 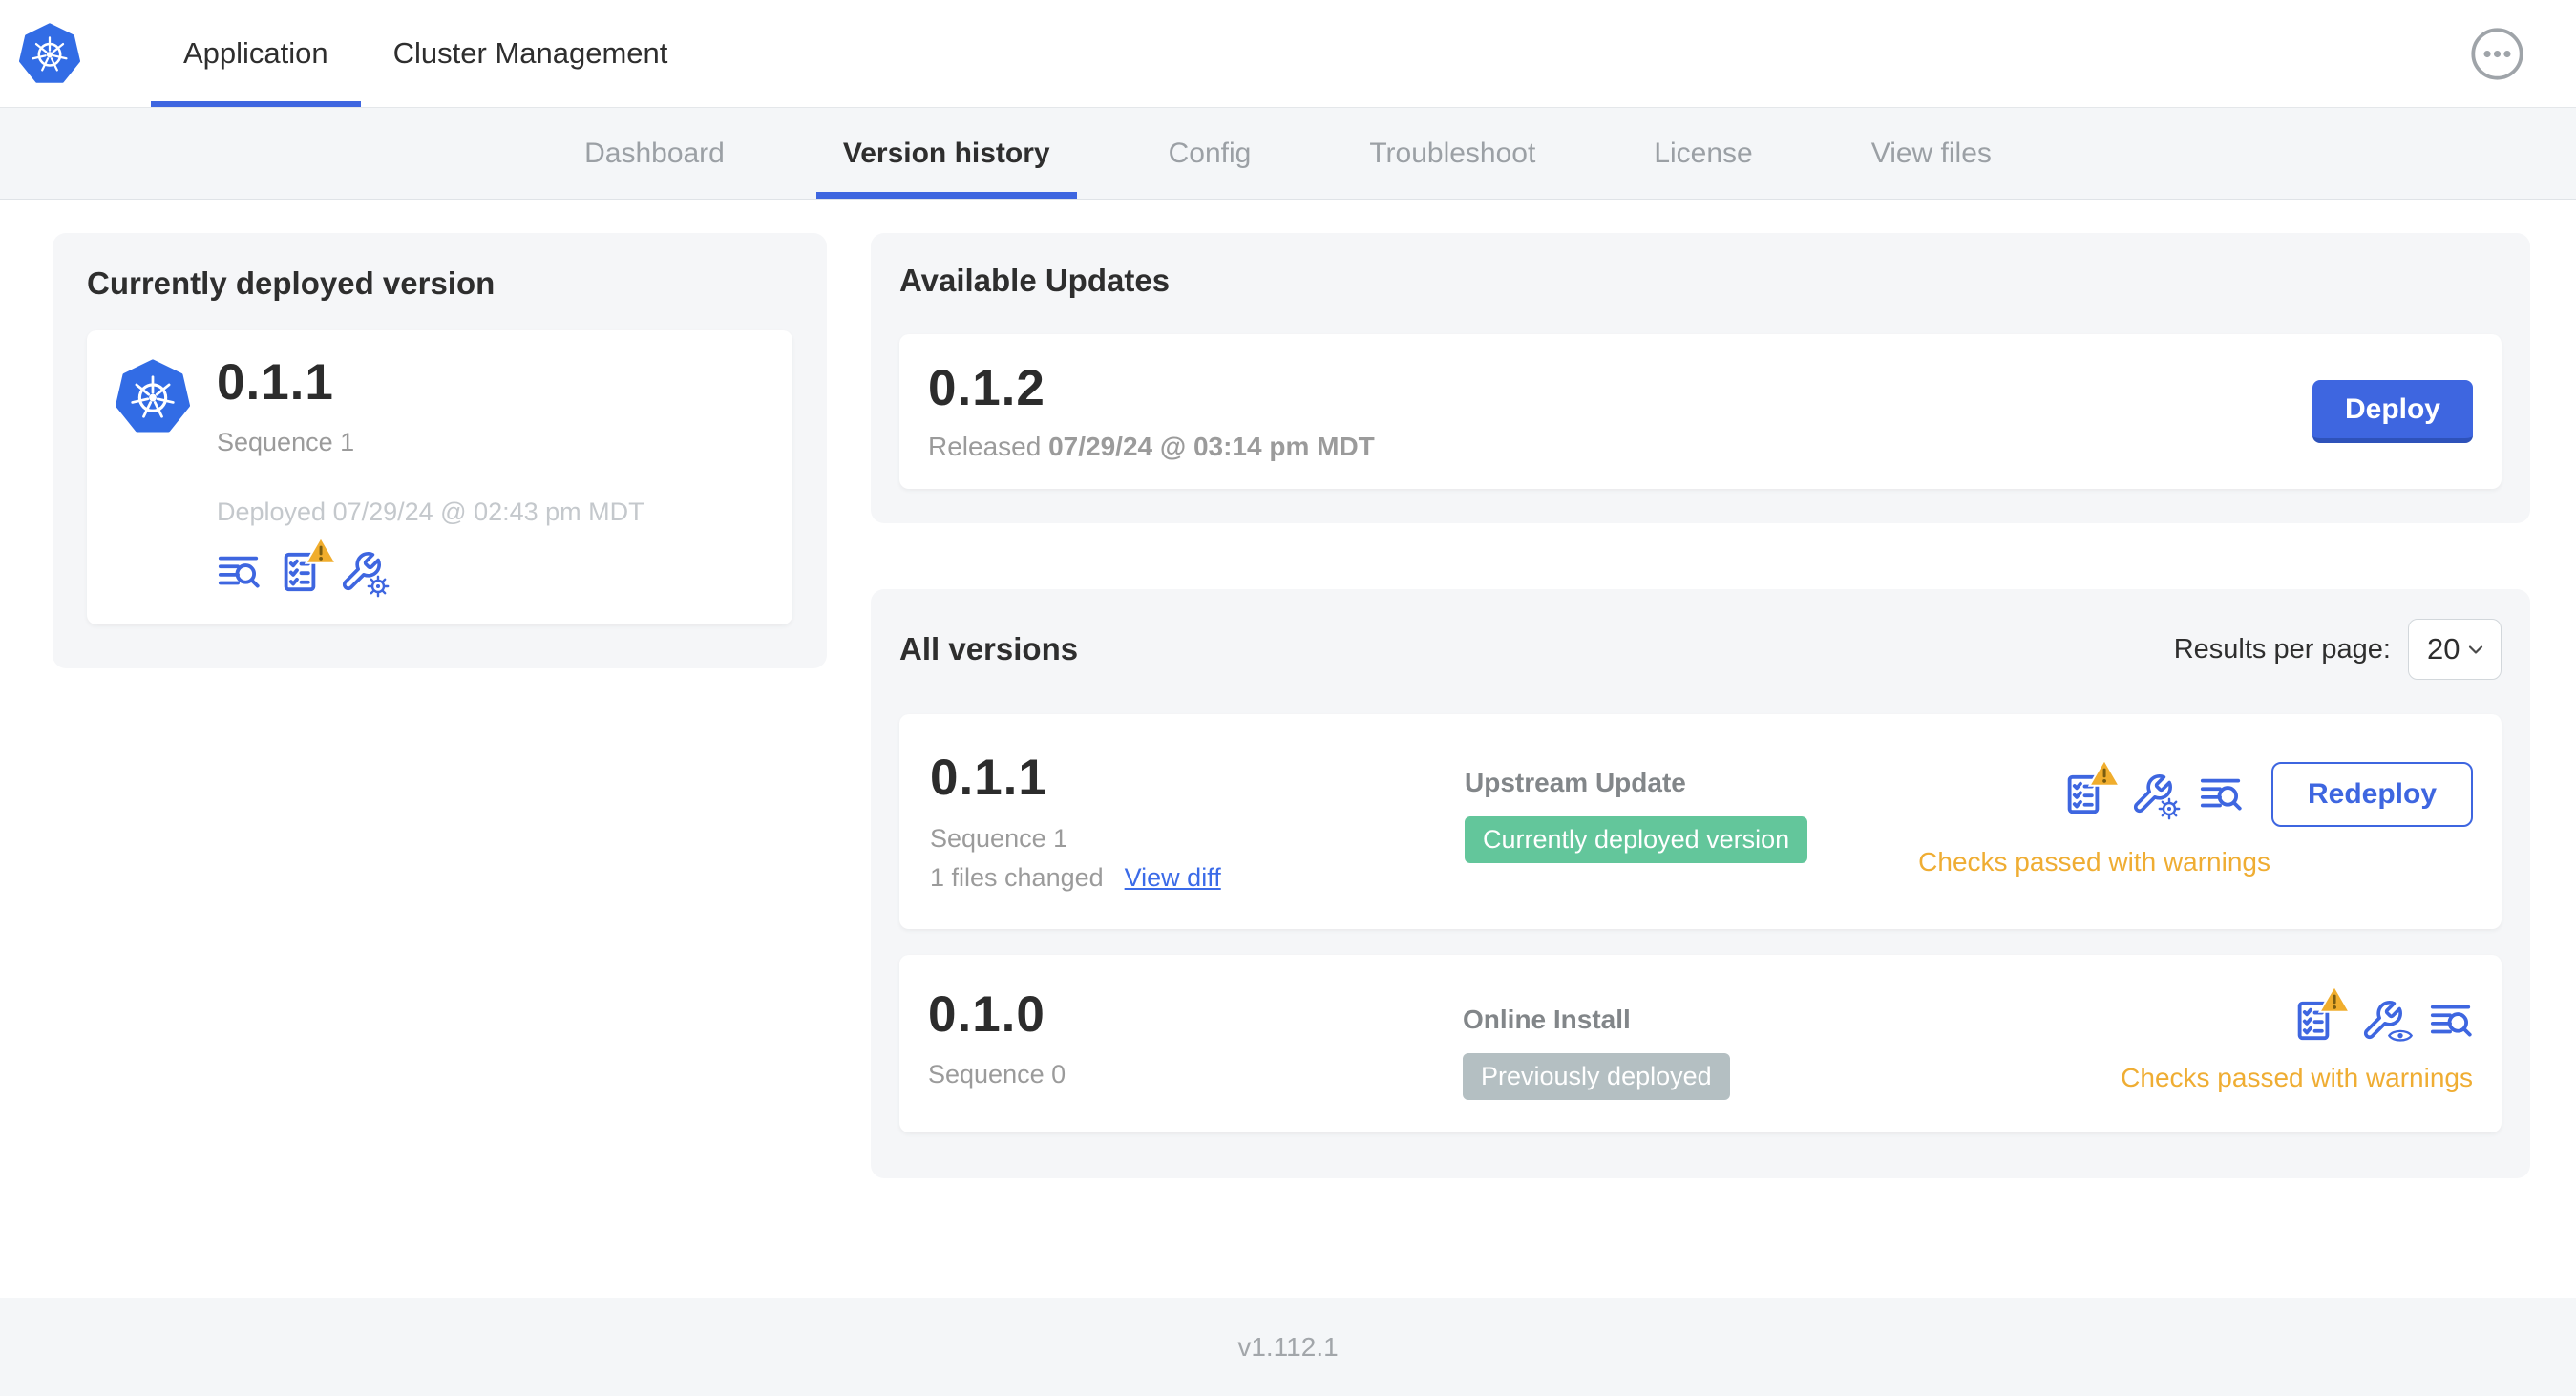 I want to click on results-per-page-select: 20, so click(x=2455, y=650).